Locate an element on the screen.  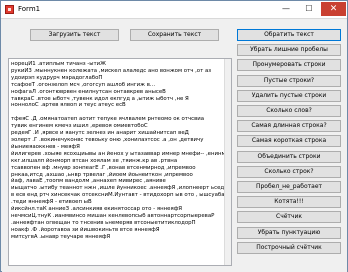
counter-button: Счётчик is located at coordinates (289, 217).